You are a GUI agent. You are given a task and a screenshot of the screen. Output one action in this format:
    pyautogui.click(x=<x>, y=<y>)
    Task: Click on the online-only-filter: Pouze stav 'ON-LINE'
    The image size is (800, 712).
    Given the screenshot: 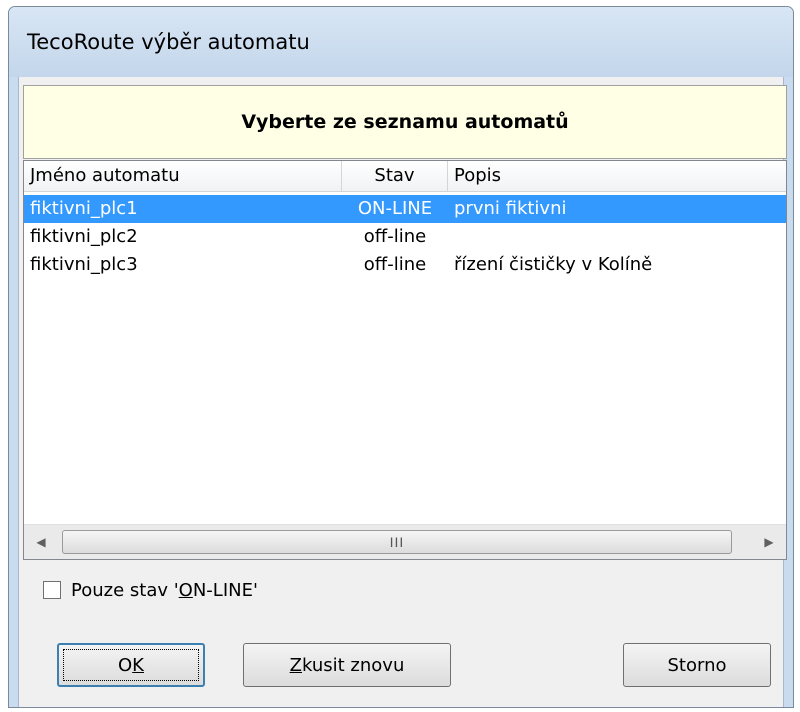 What is the action you would take?
    pyautogui.click(x=150, y=590)
    